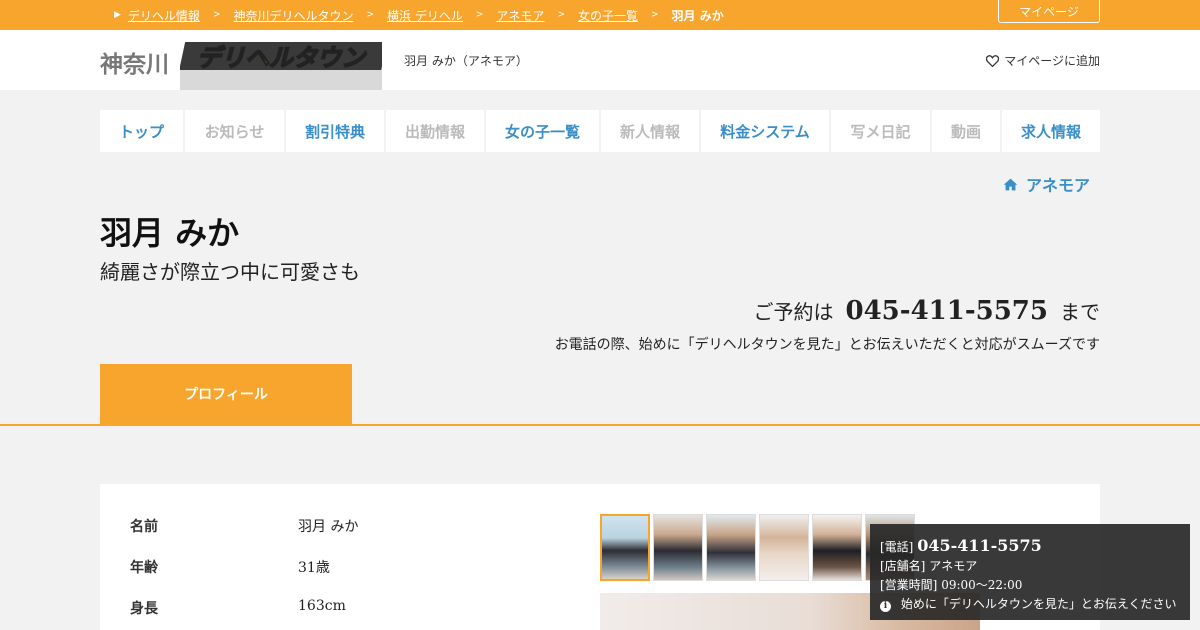 The width and height of the screenshot is (1200, 630). Describe the element at coordinates (230, 272) in the screenshot. I see `girl-catchphrase: 綺麗さが際立つ中に可愛さも` at that location.